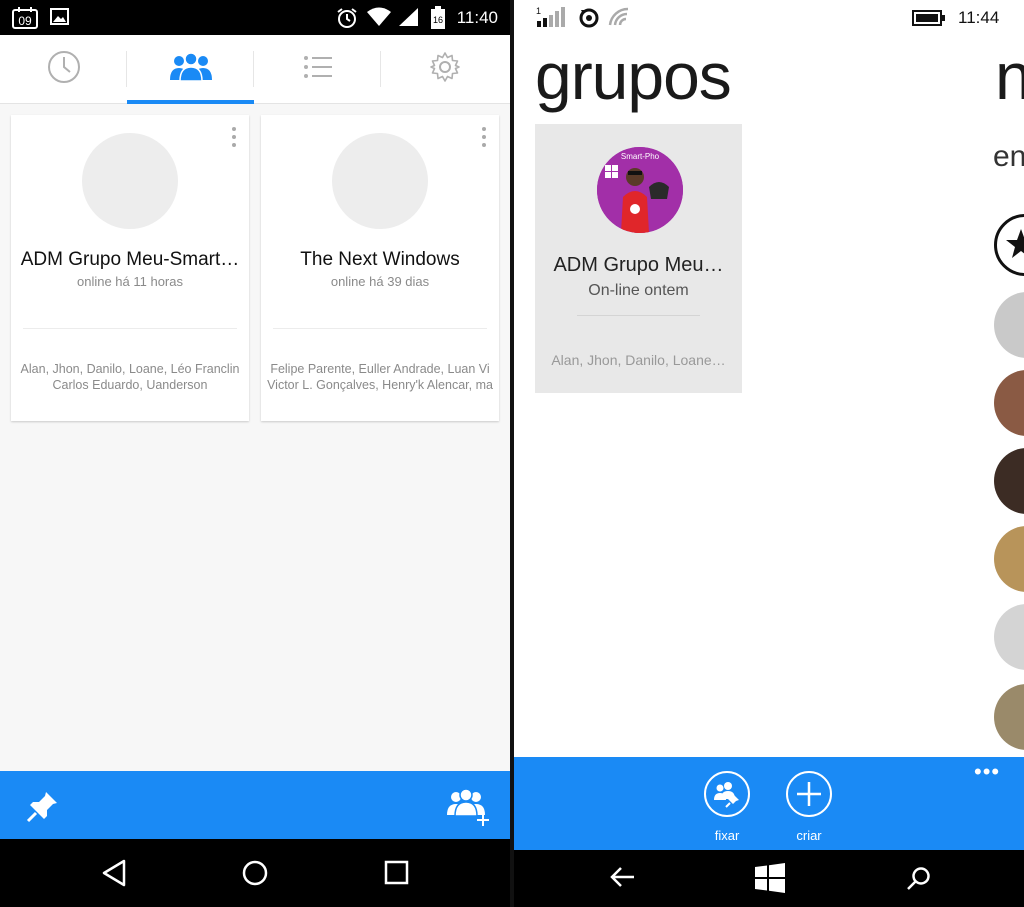  I want to click on group-members-line: Carlos Eduardo, Uanderson, so click(130, 385).